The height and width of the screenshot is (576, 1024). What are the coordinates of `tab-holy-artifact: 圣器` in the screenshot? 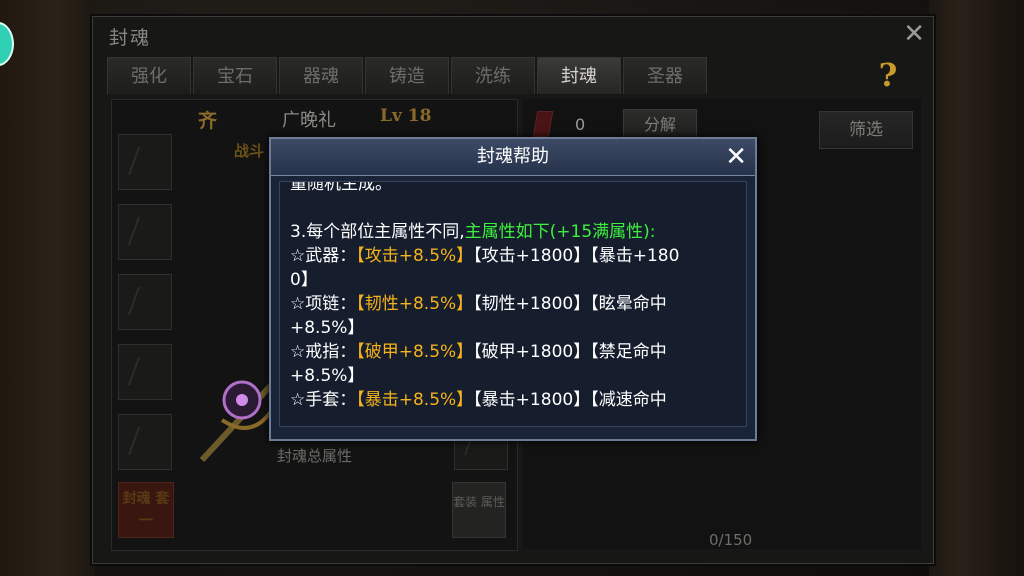 It's located at (665, 75).